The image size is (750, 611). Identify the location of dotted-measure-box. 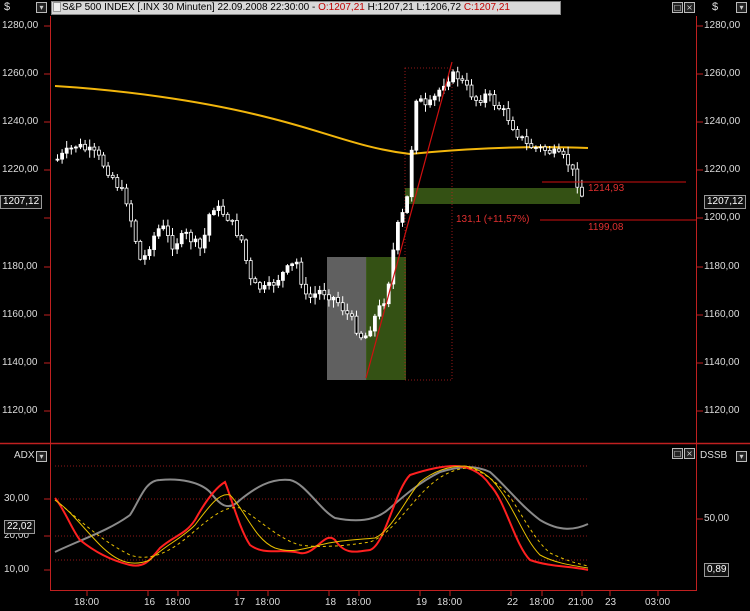
(428, 224).